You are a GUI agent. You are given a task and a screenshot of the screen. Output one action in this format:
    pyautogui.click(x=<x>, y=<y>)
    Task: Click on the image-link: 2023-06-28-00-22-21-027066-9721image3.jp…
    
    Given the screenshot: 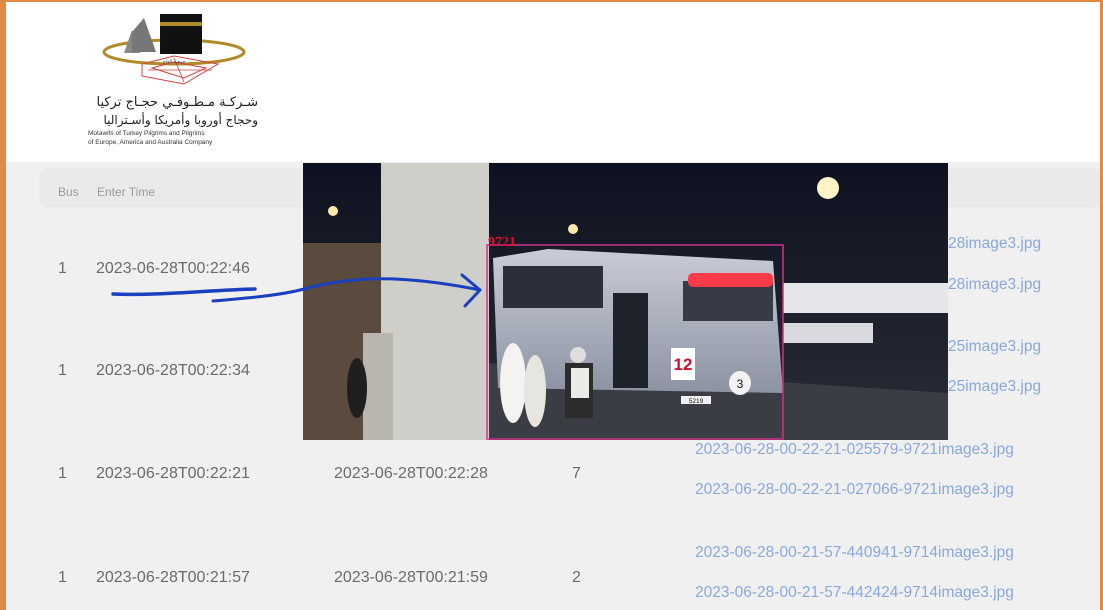 What is the action you would take?
    pyautogui.click(x=854, y=490)
    